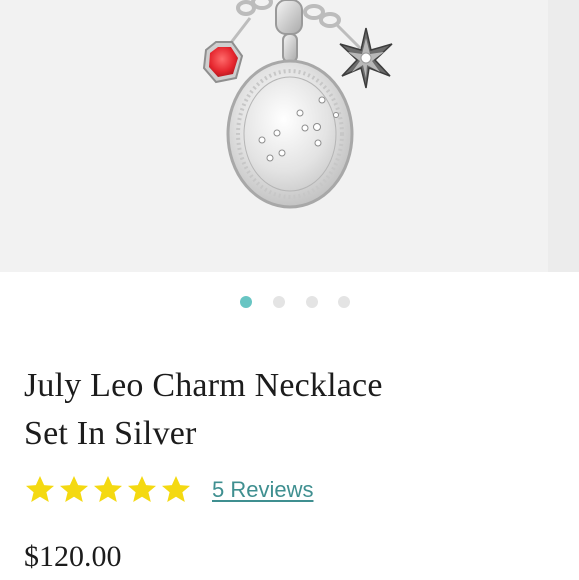 This screenshot has width=579, height=580. What do you see at coordinates (289, 302) in the screenshot?
I see `carousel-dots` at bounding box center [289, 302].